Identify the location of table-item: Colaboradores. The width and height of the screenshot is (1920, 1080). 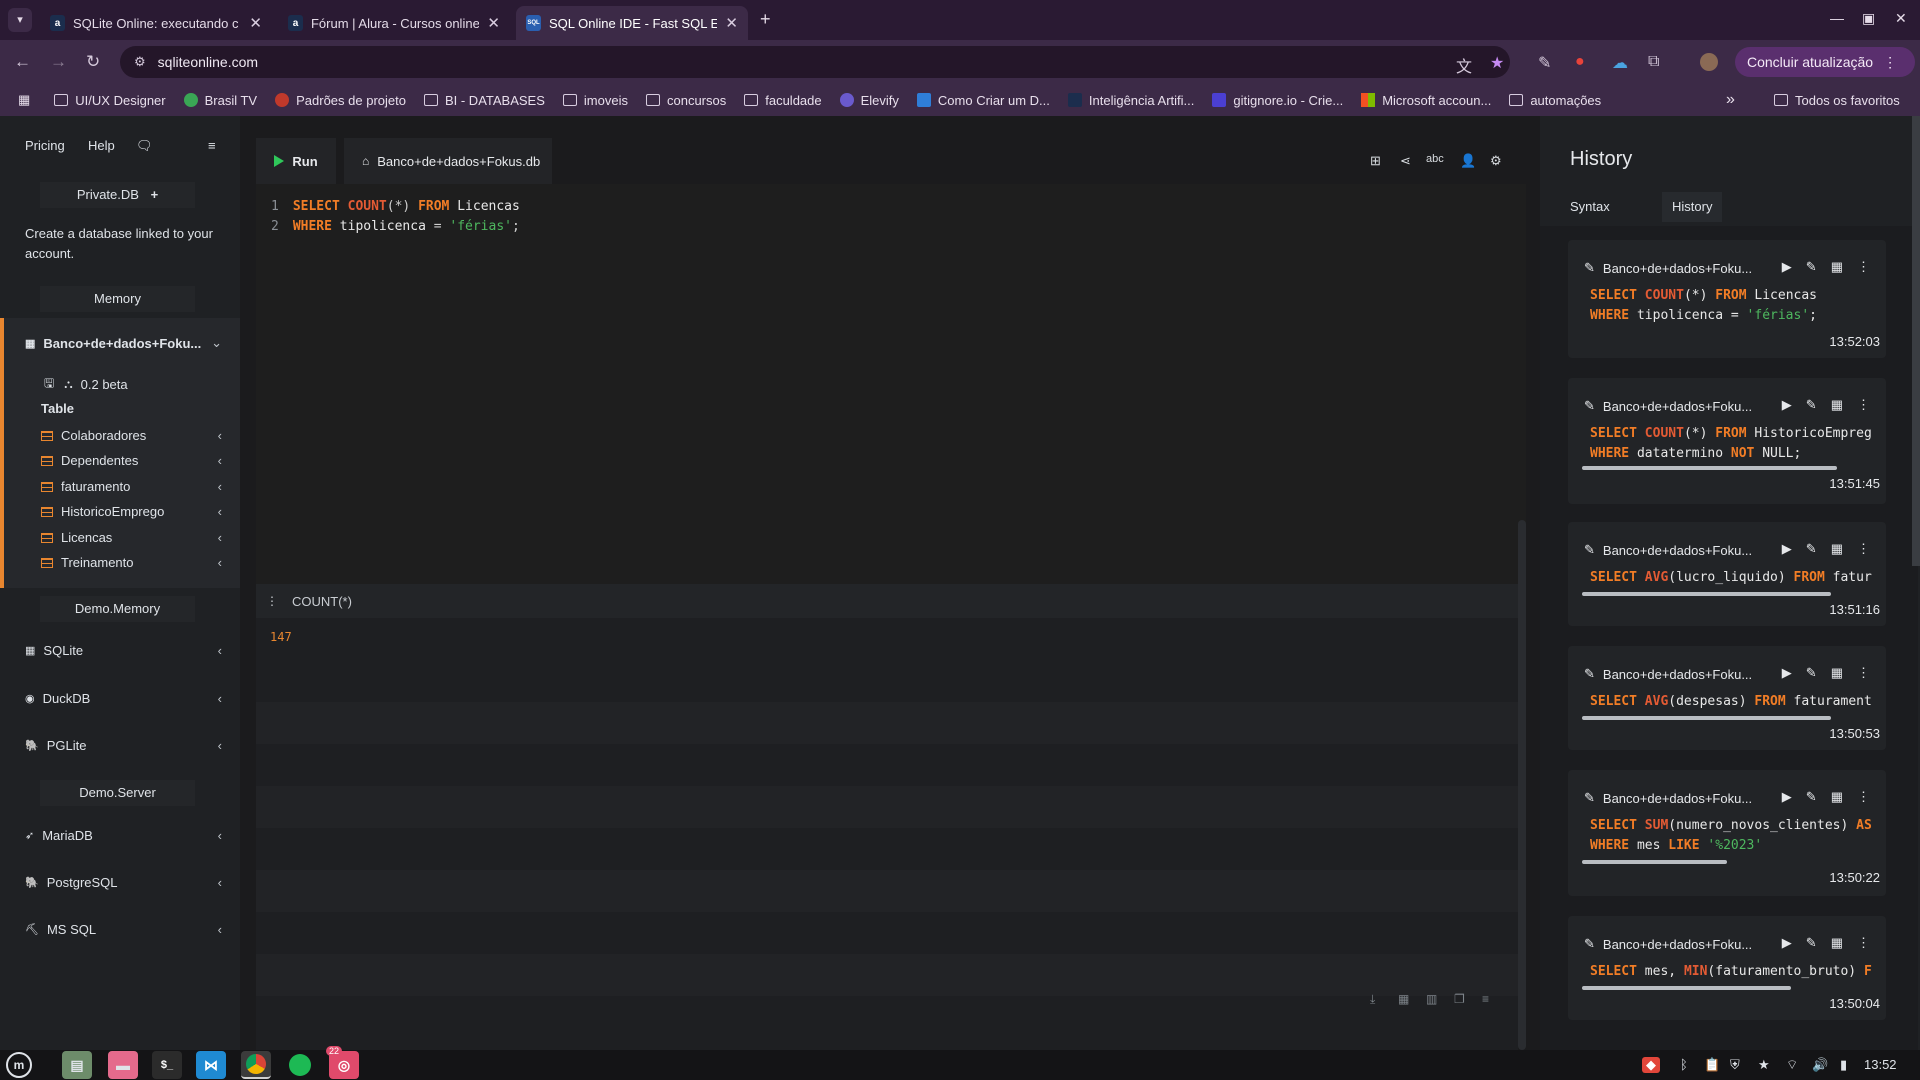
(93, 435).